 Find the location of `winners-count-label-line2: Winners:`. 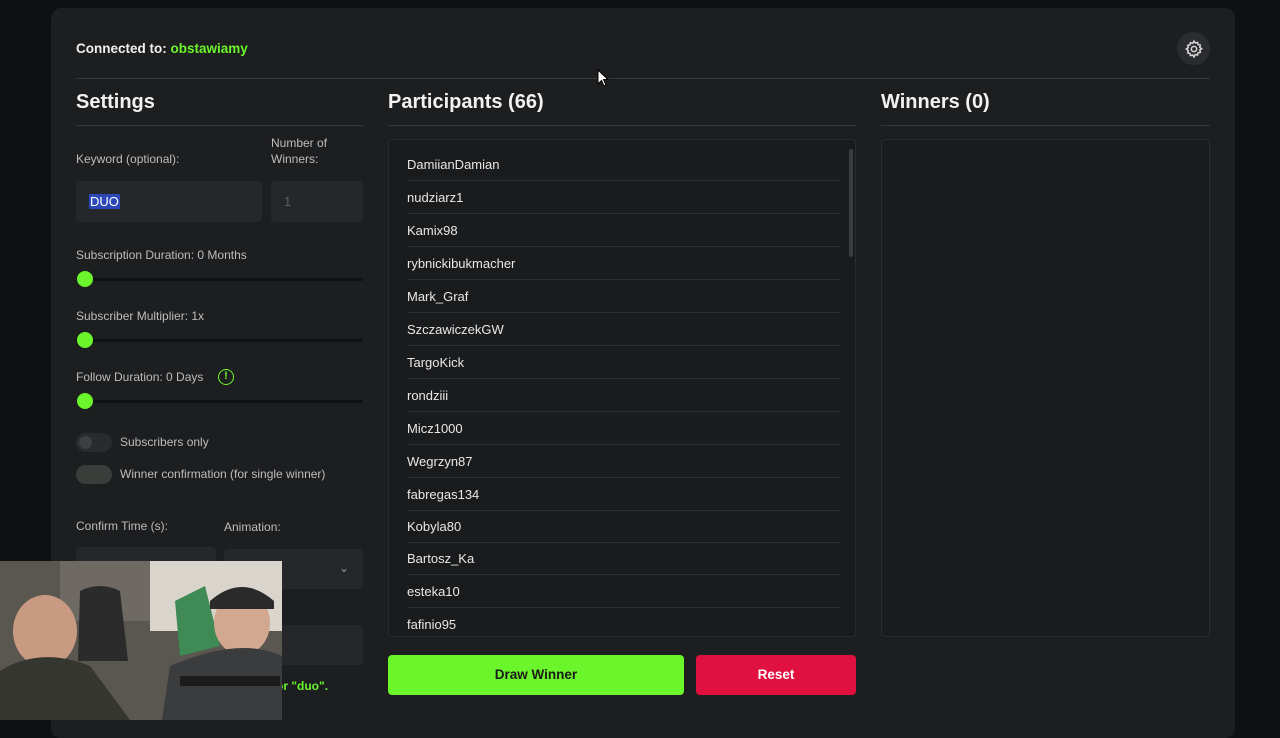

winners-count-label-line2: Winners: is located at coordinates (295, 159).